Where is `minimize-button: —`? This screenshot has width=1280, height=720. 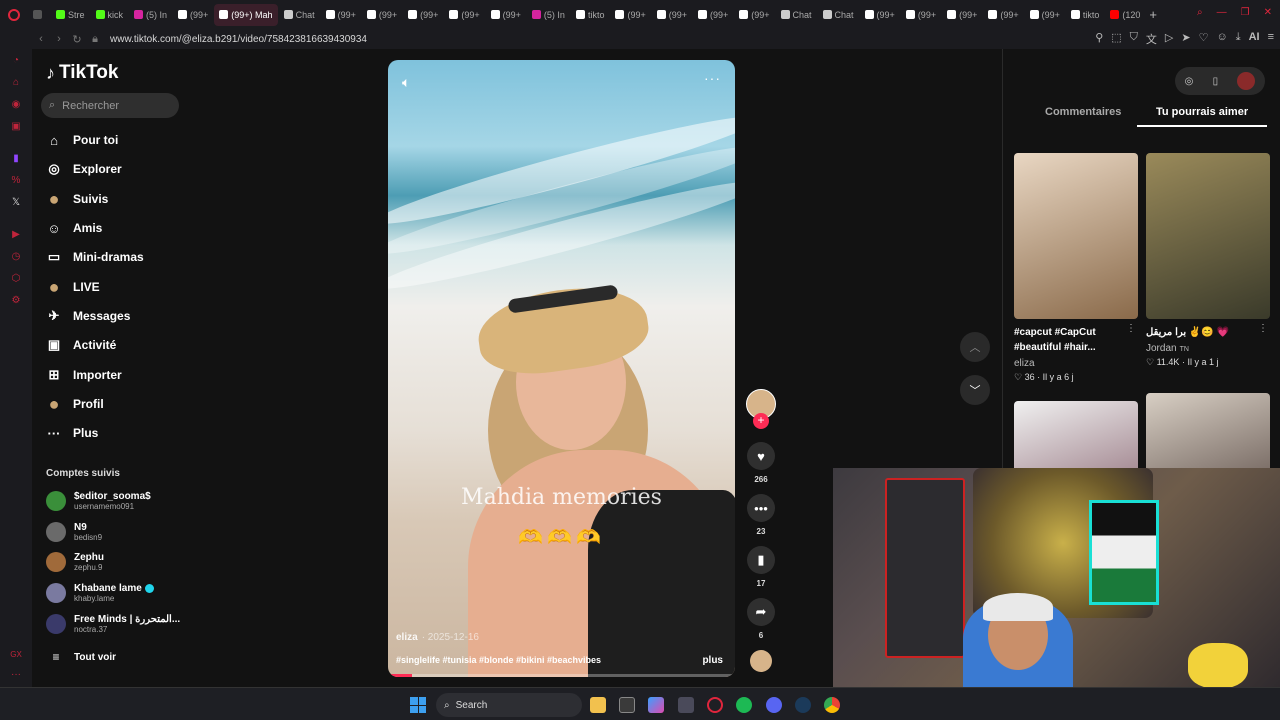 minimize-button: — is located at coordinates (1222, 12).